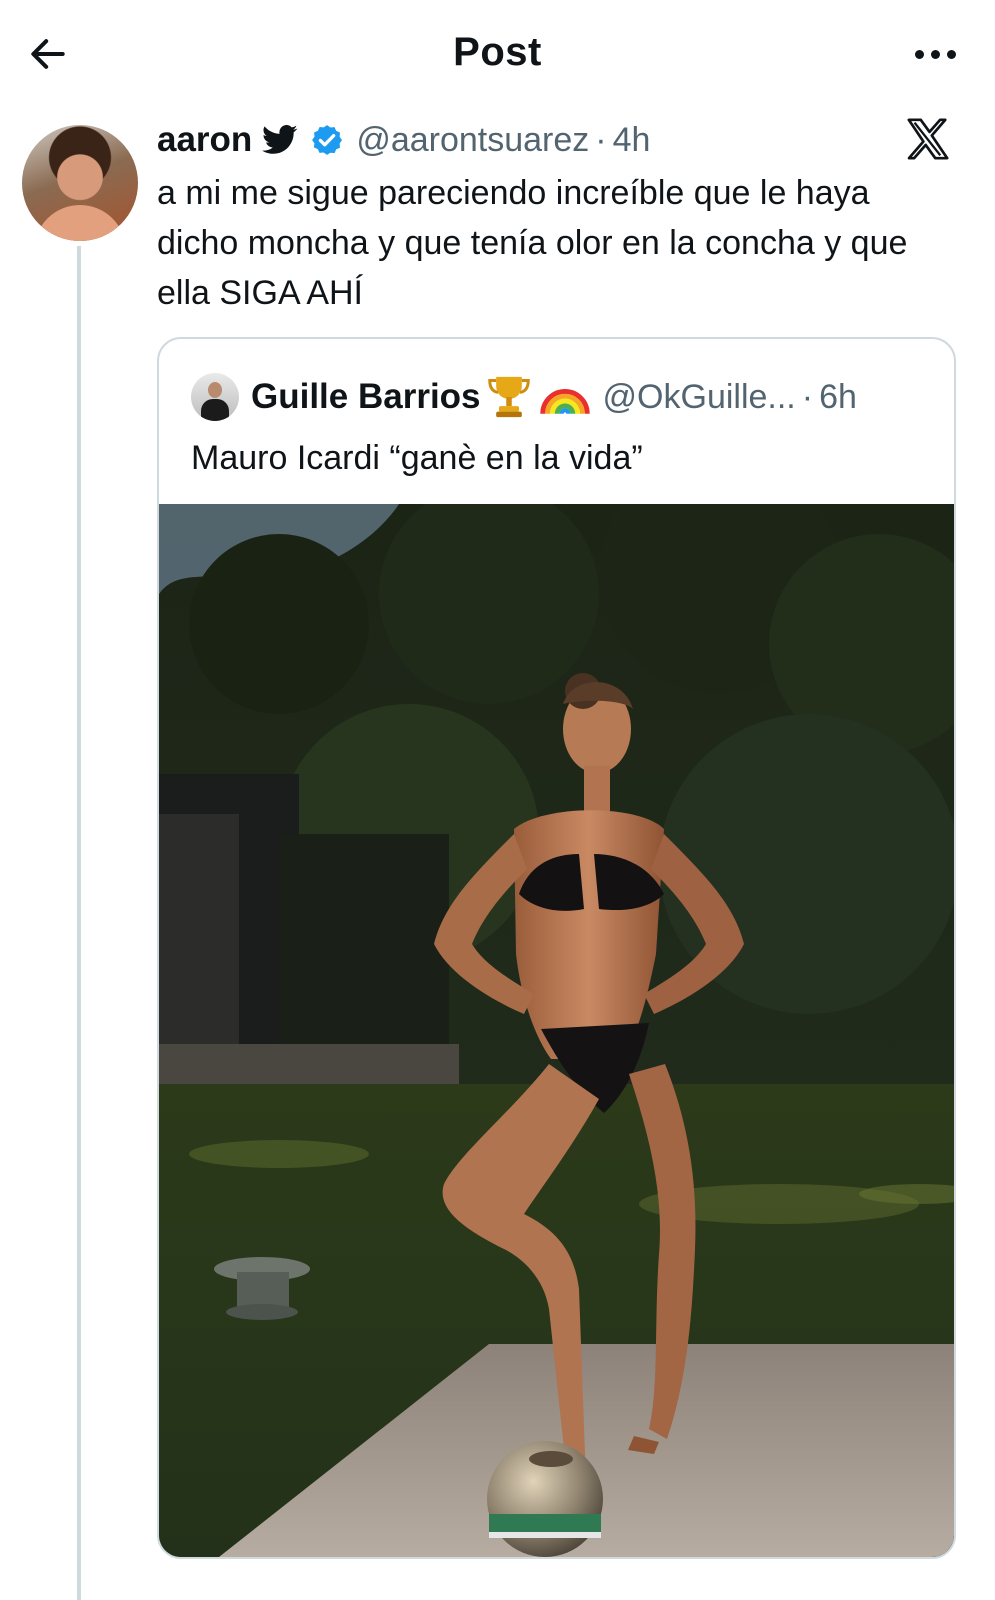  What do you see at coordinates (366, 396) in the screenshot?
I see `quoted-author-name: Guille Barrios` at bounding box center [366, 396].